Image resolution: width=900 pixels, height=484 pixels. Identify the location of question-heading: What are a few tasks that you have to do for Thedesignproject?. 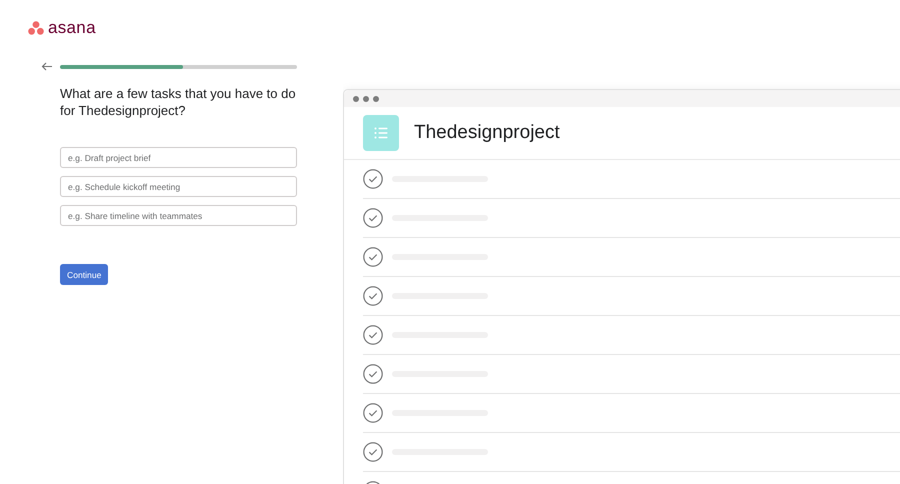
(178, 102).